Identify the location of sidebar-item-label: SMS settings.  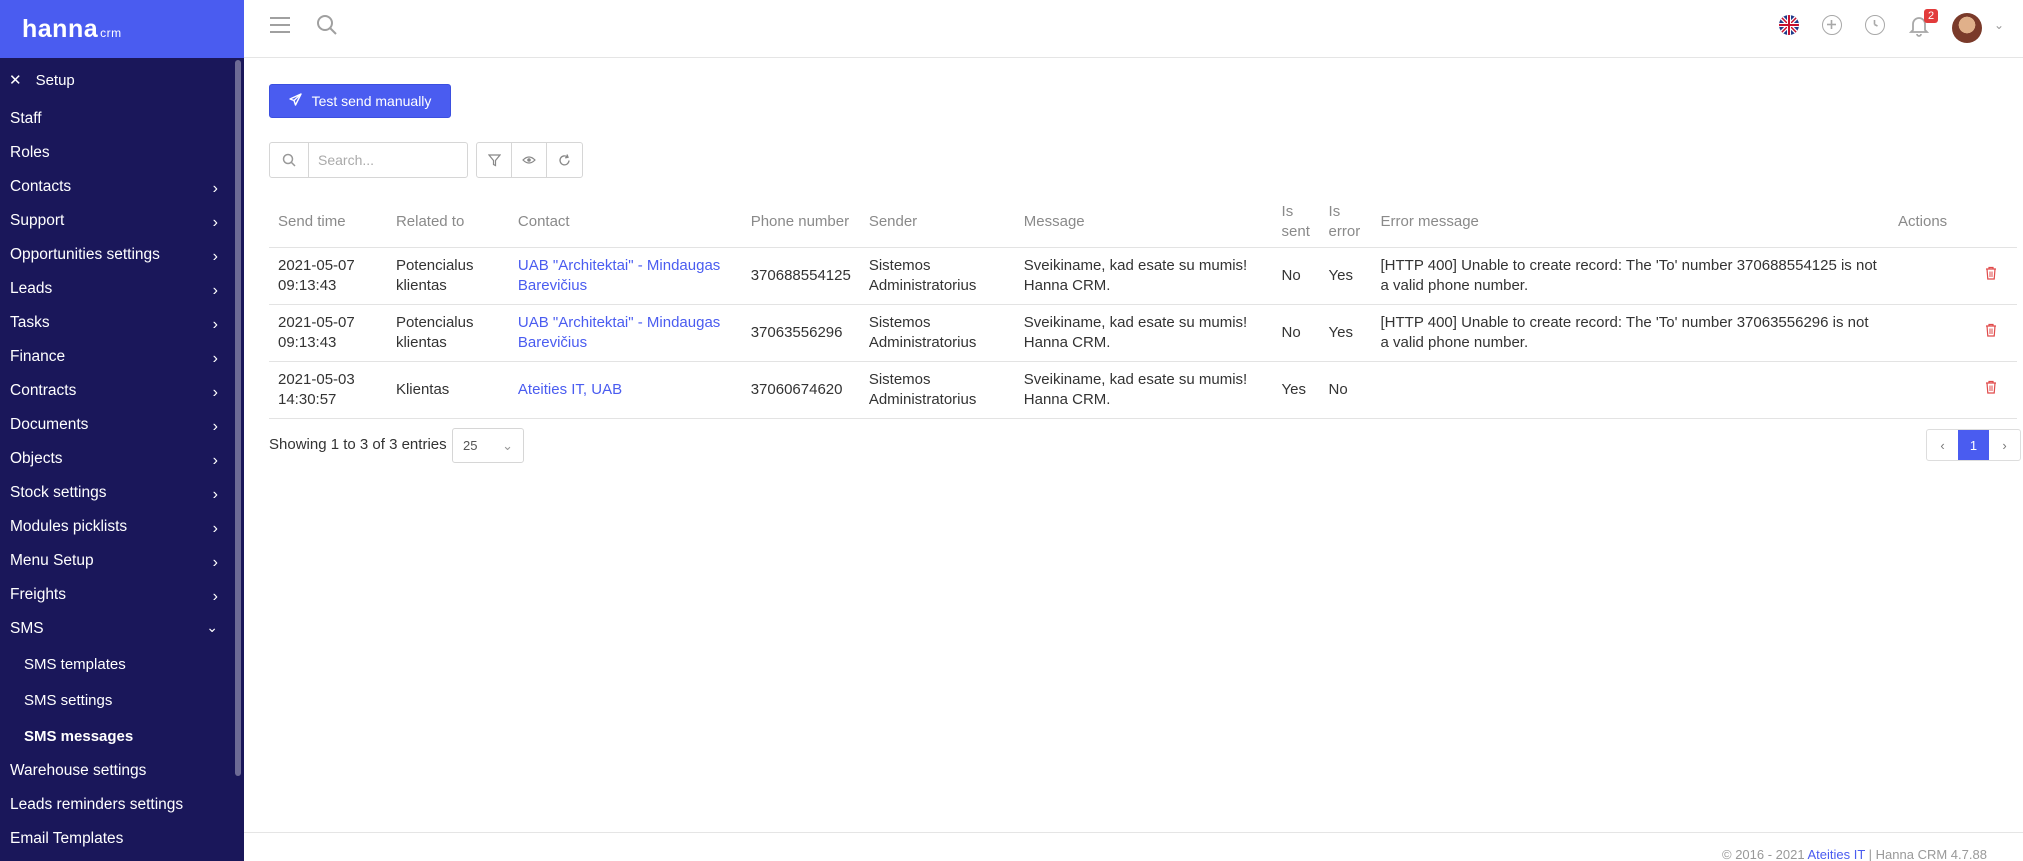
(68, 700).